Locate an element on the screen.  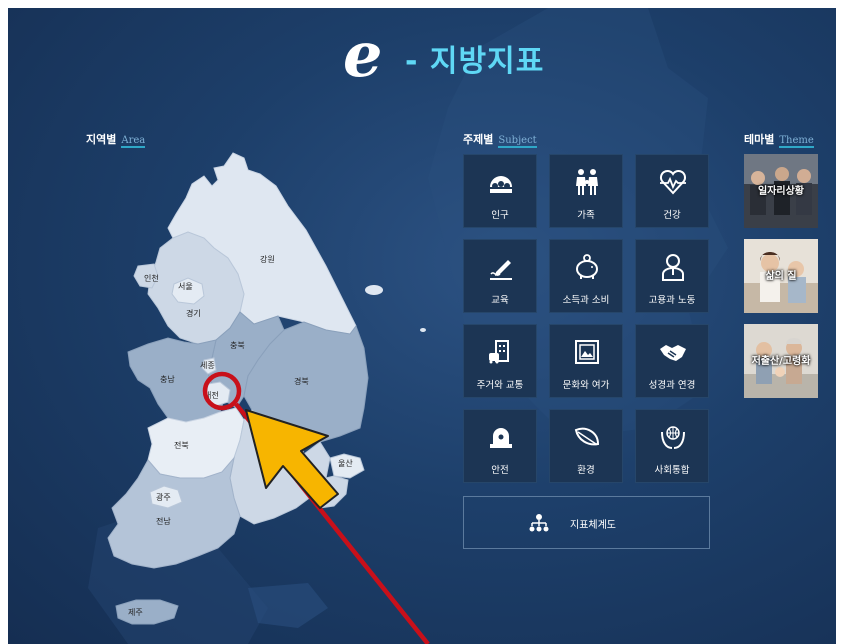
region-label-gyeongbuk: 경북 is located at coordinates (301, 381).